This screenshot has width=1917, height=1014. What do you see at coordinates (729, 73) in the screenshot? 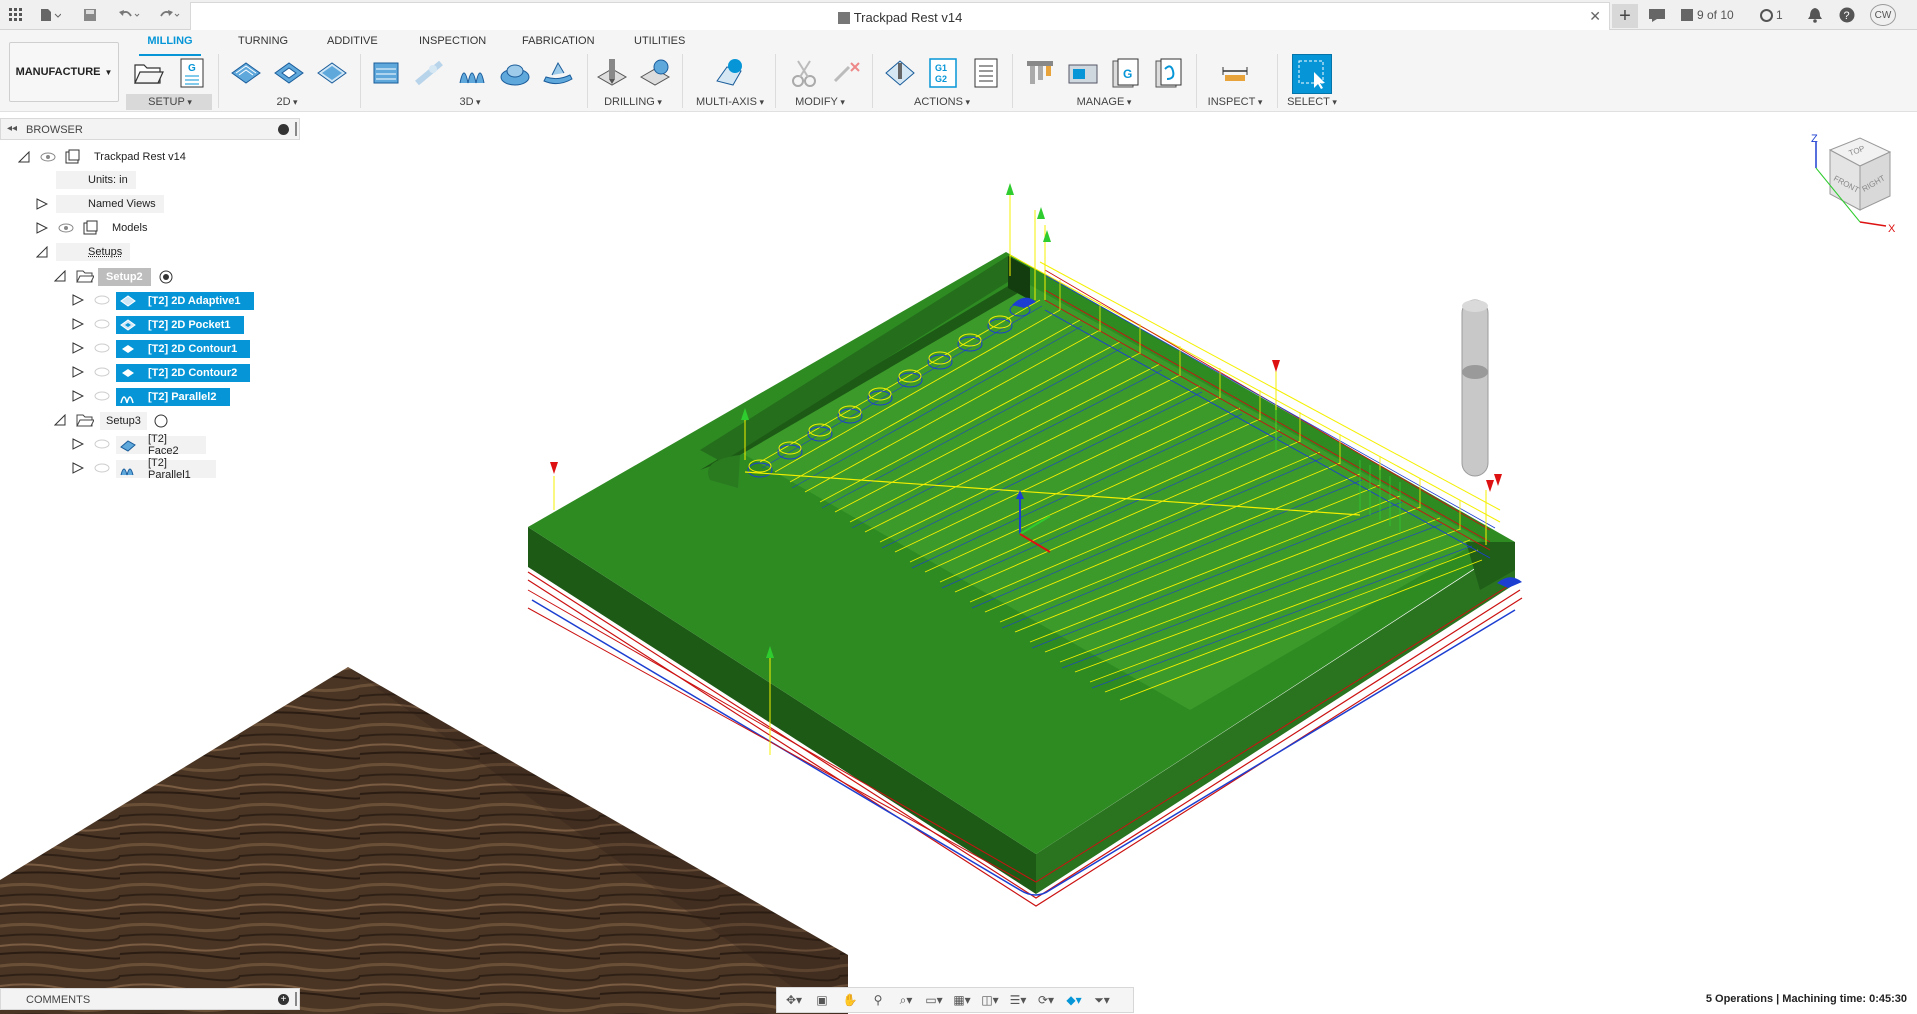
I see `multi-axis-button` at bounding box center [729, 73].